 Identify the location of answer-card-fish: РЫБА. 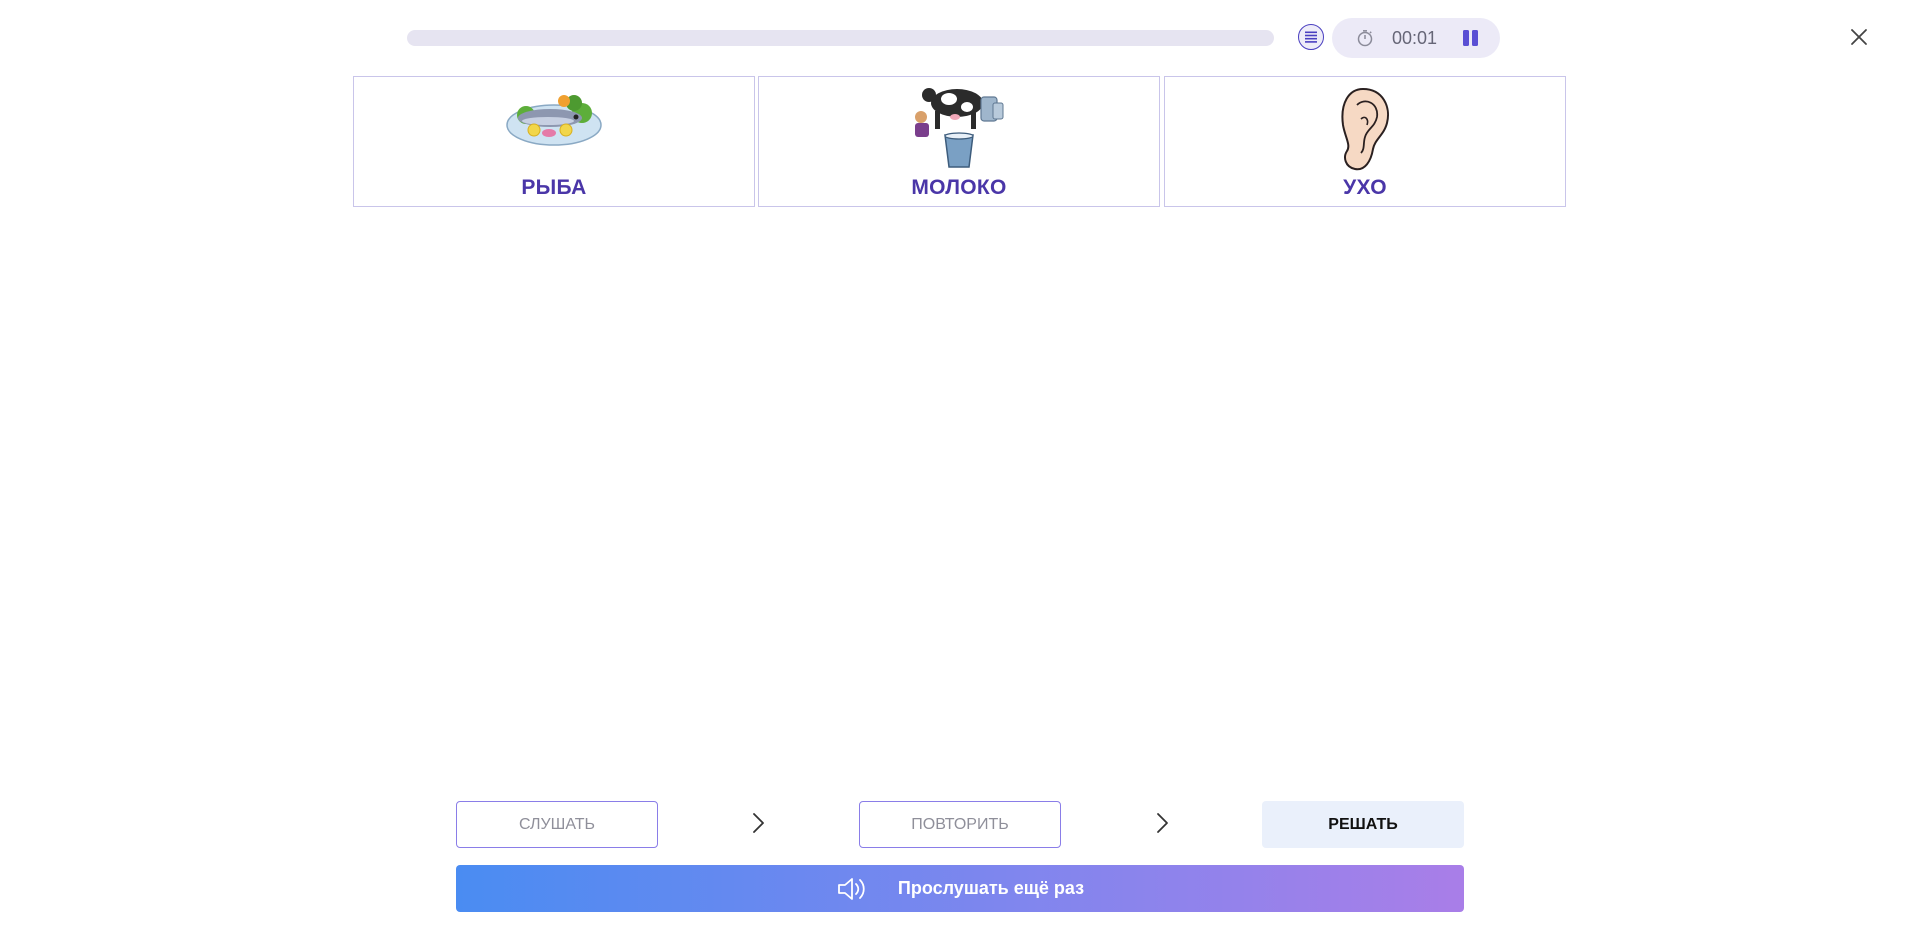
(554, 141).